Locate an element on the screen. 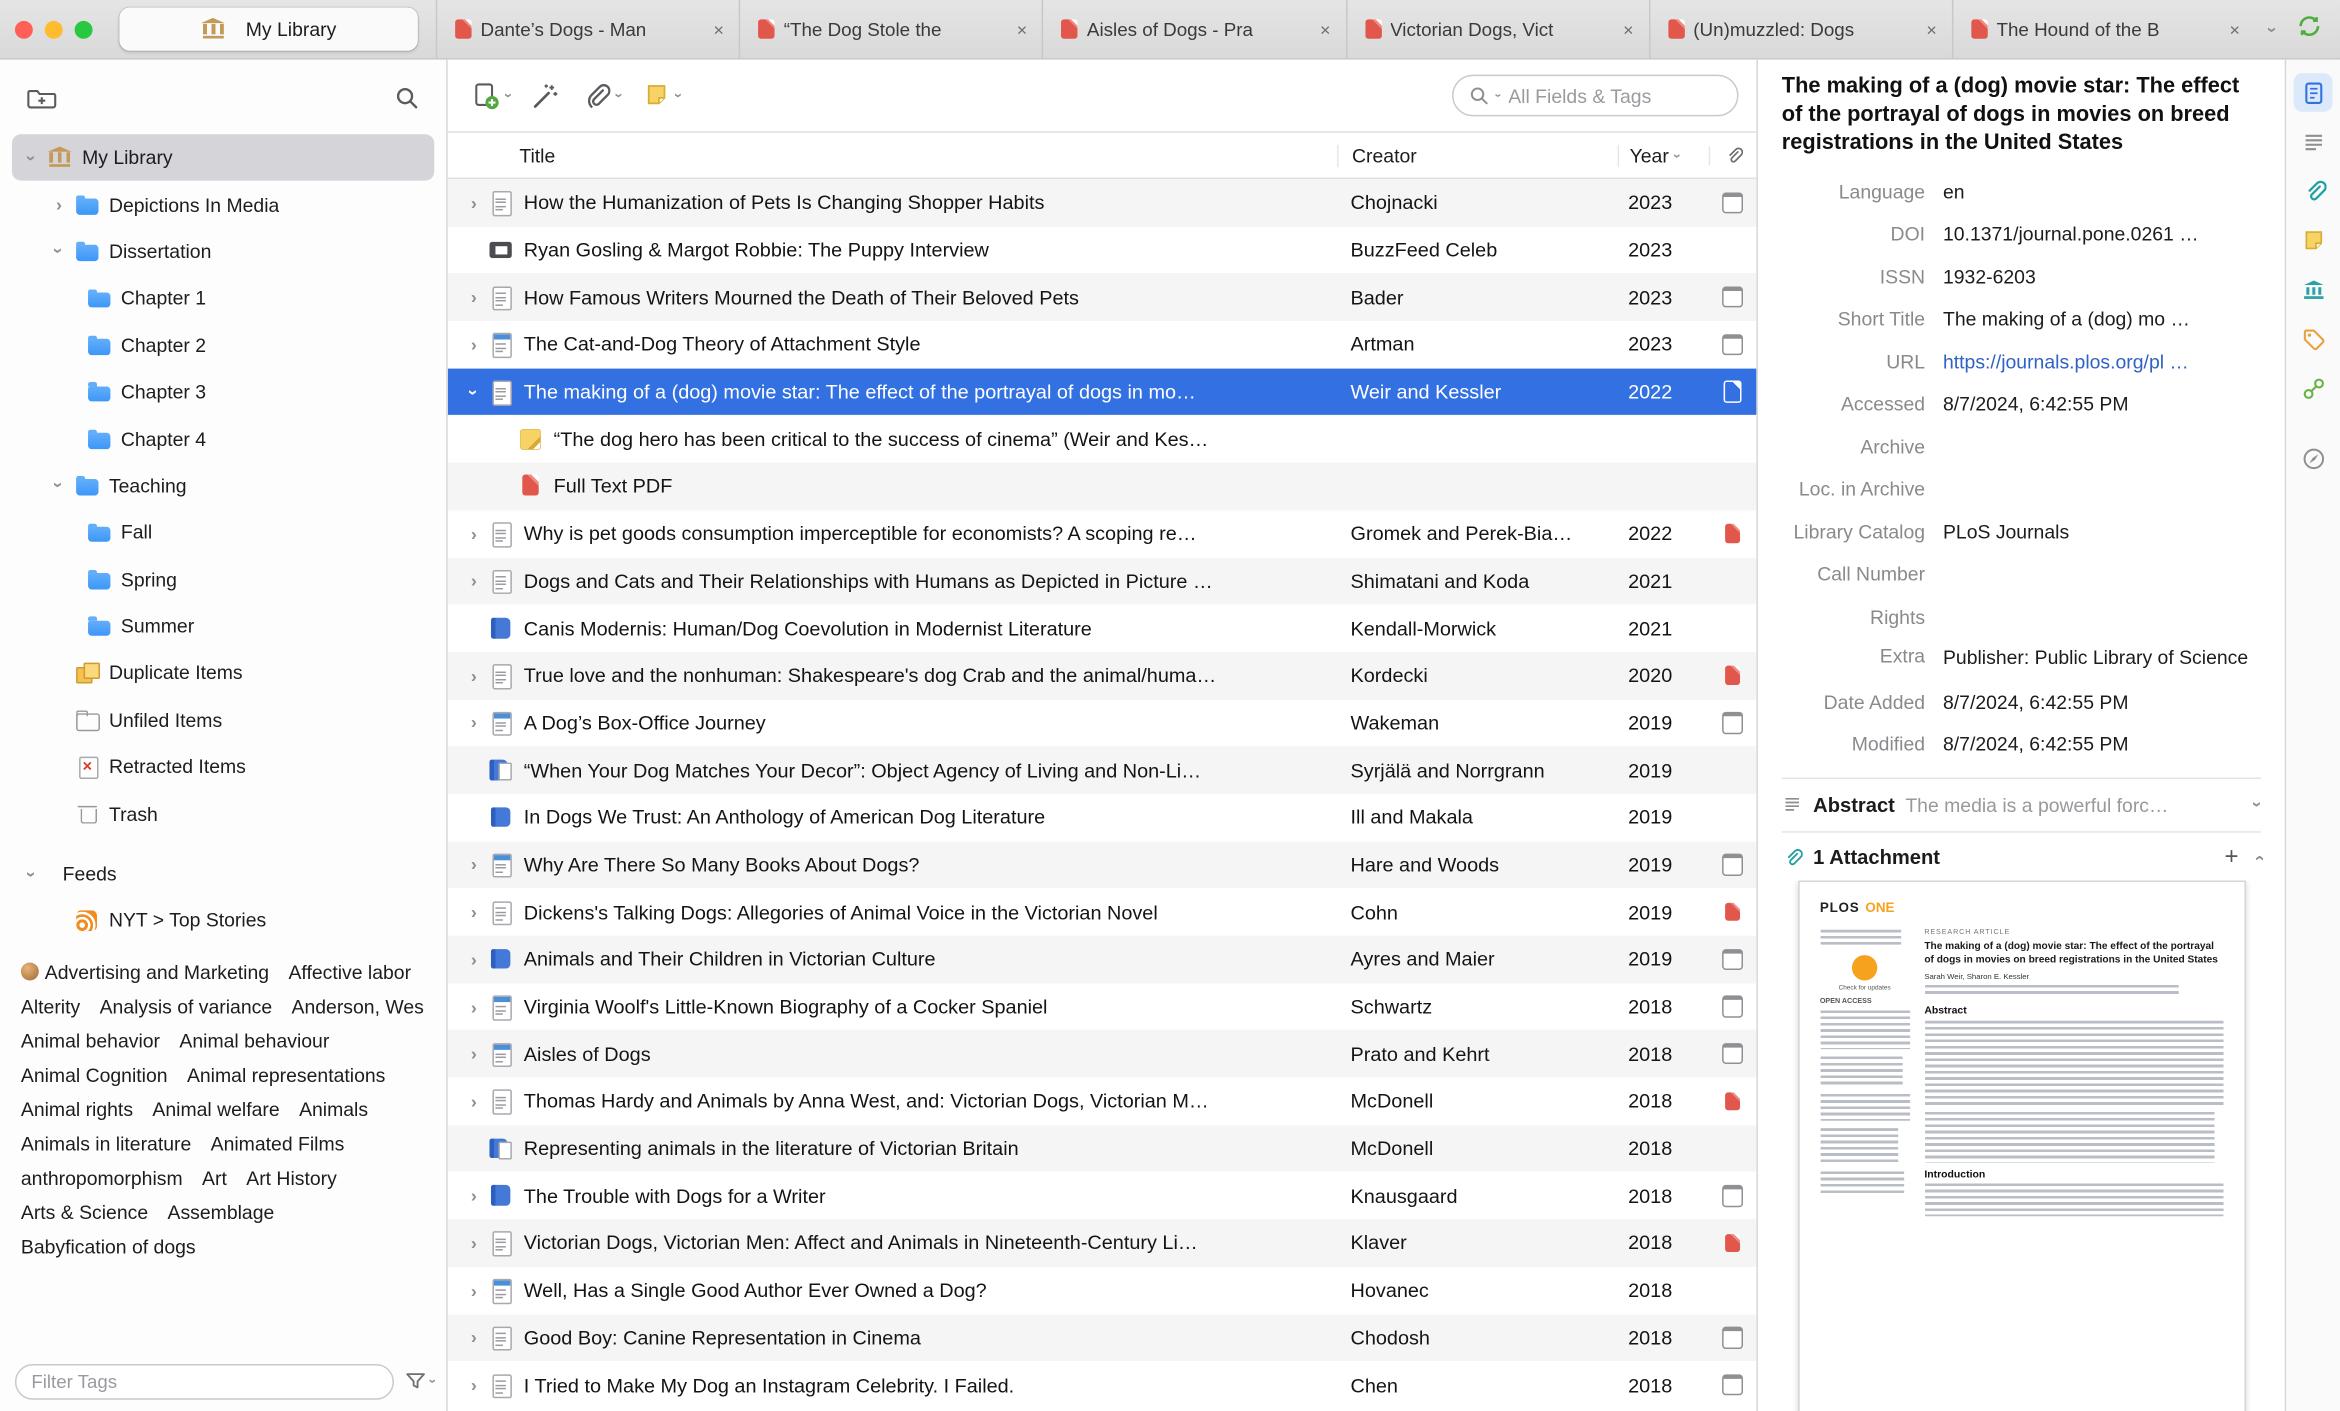  field-value: 8/7/2024, 6:42:55 PM is located at coordinates (2102, 744).